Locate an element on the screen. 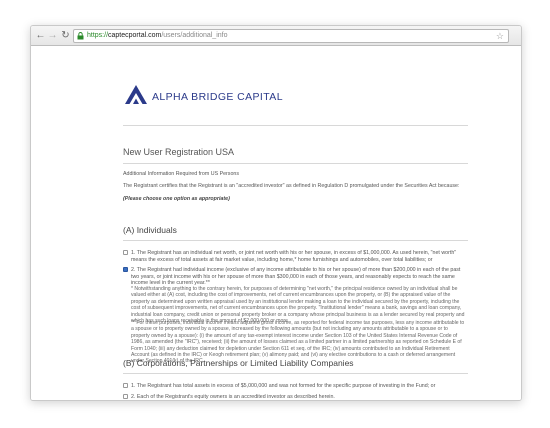  page-title: New User Registration USA is located at coordinates (179, 152).